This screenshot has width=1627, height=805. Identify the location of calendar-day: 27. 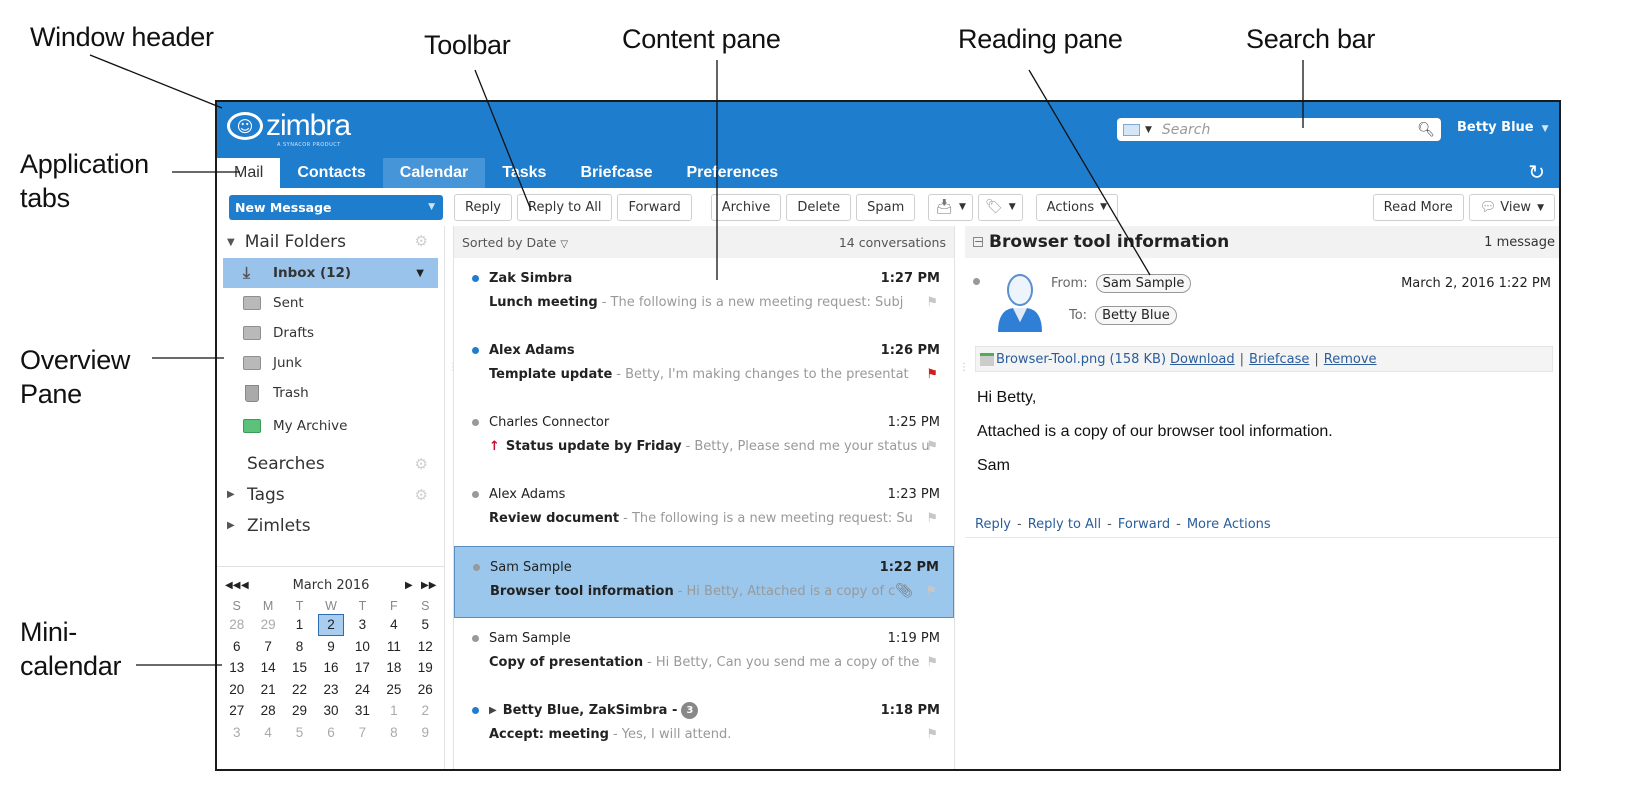
(236, 711).